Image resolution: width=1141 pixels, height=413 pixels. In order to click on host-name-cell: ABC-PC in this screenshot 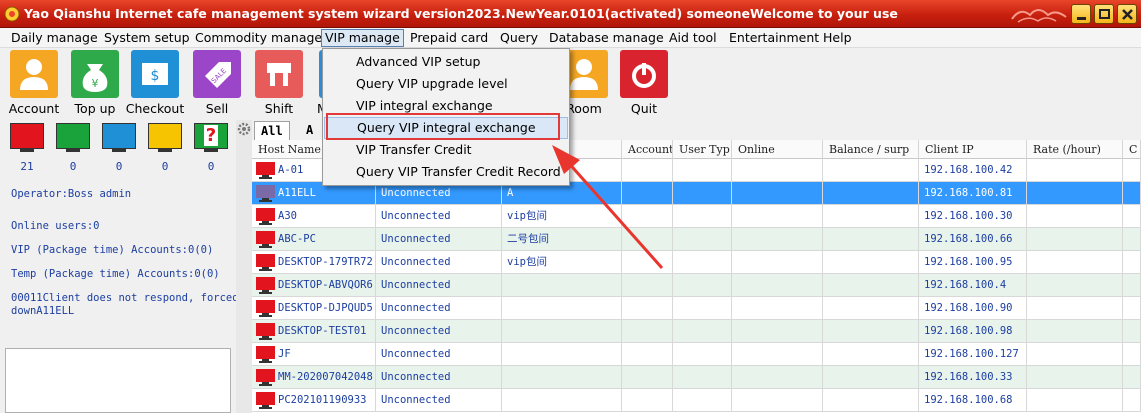, I will do `click(314, 239)`.